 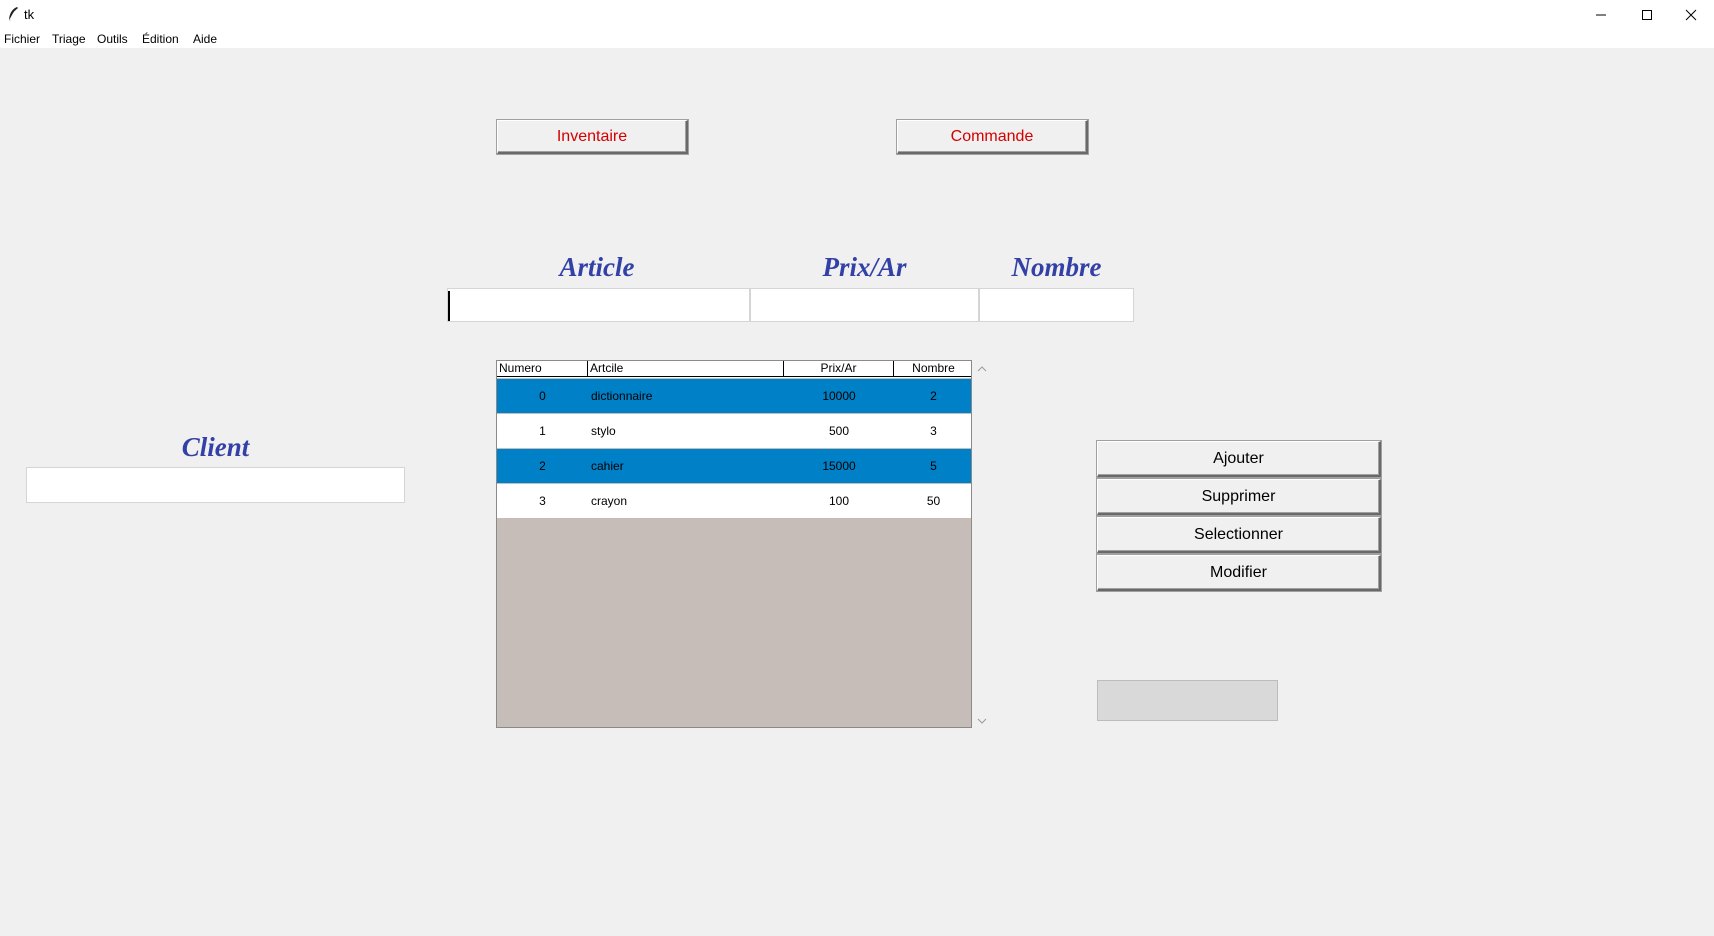 I want to click on cell-prix: 100, so click(x=839, y=501).